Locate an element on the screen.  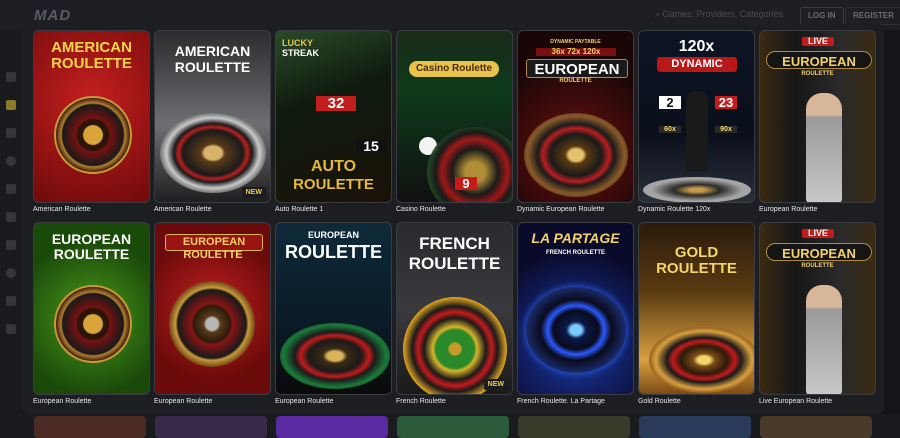
art-subtitle: FRENCH ROULETTE is located at coordinates (575, 253).